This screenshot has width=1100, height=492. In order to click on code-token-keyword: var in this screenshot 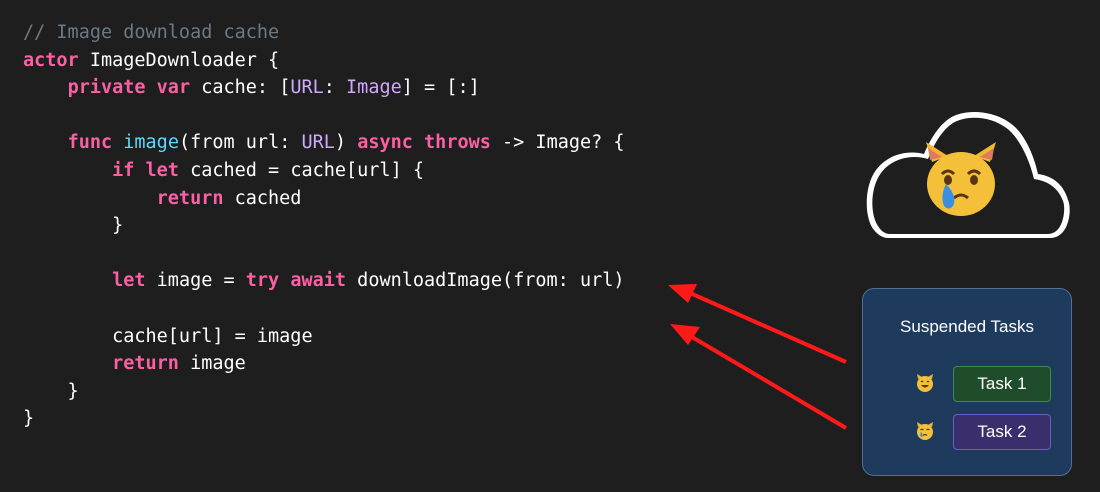, I will do `click(173, 88)`.